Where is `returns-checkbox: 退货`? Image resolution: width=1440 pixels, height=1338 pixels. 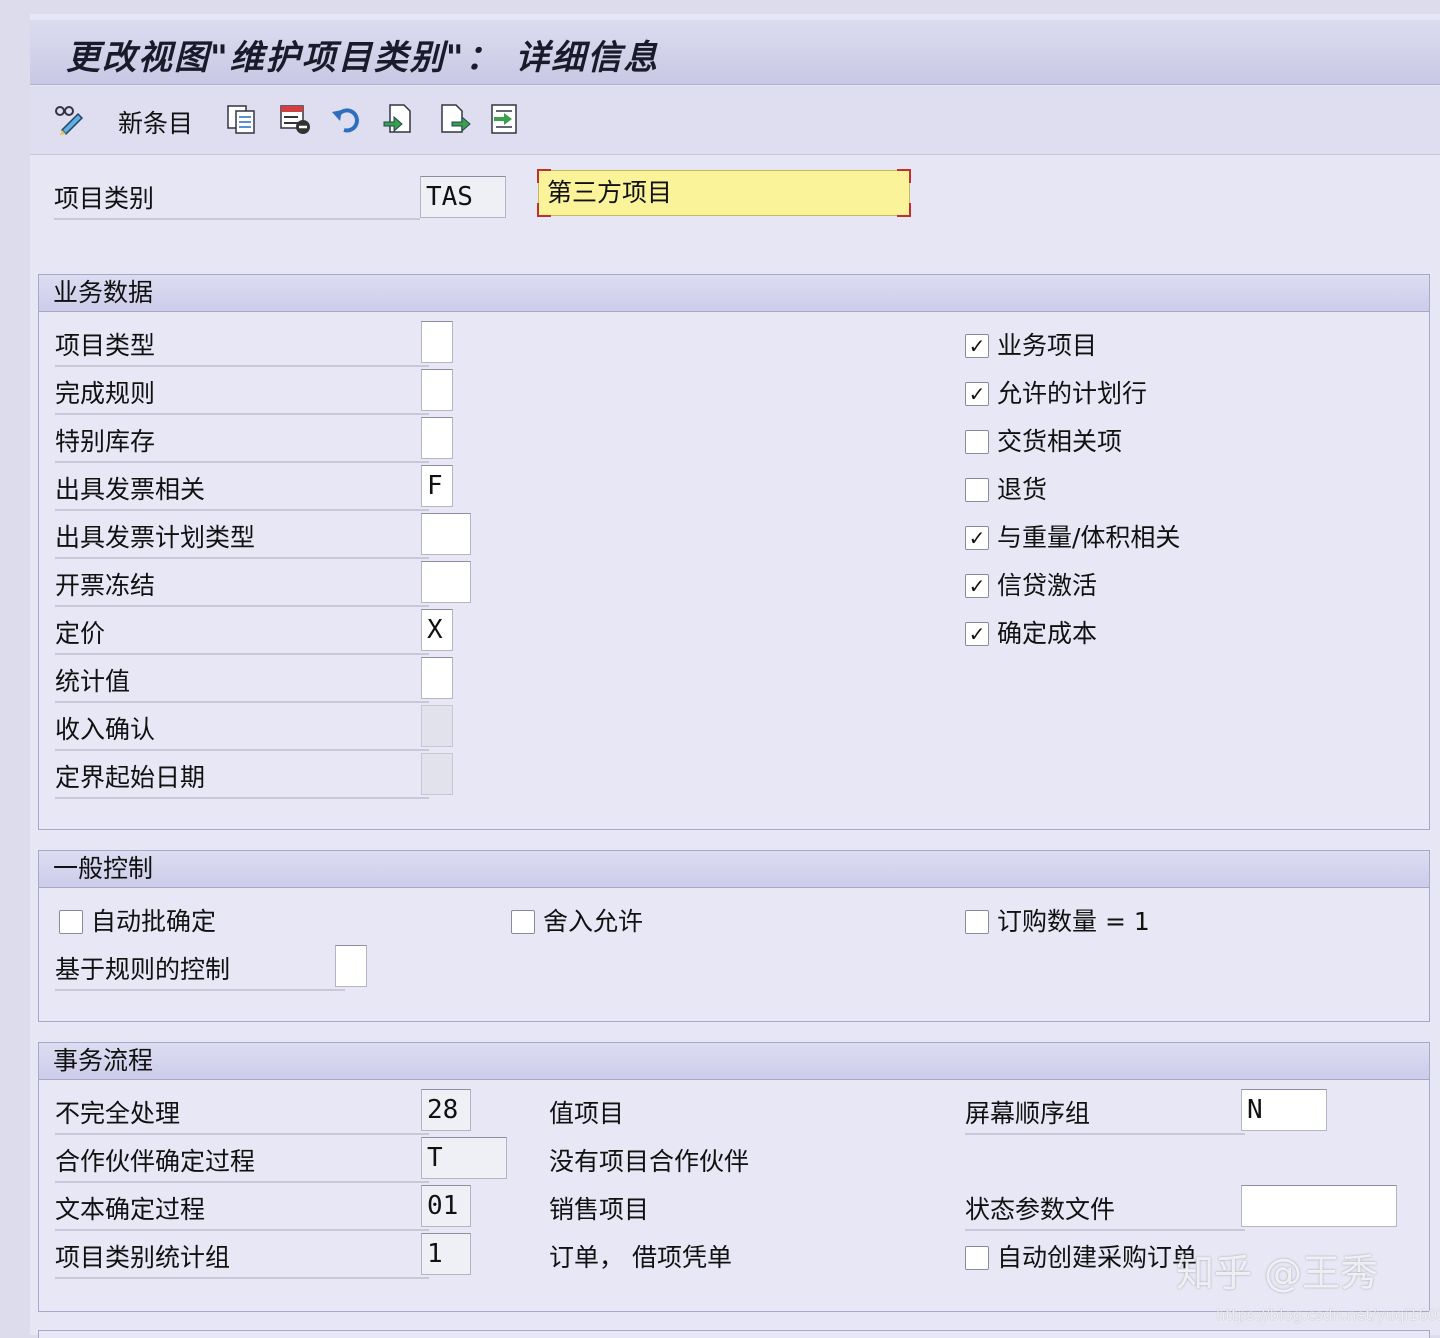 returns-checkbox: 退货 is located at coordinates (1006, 490).